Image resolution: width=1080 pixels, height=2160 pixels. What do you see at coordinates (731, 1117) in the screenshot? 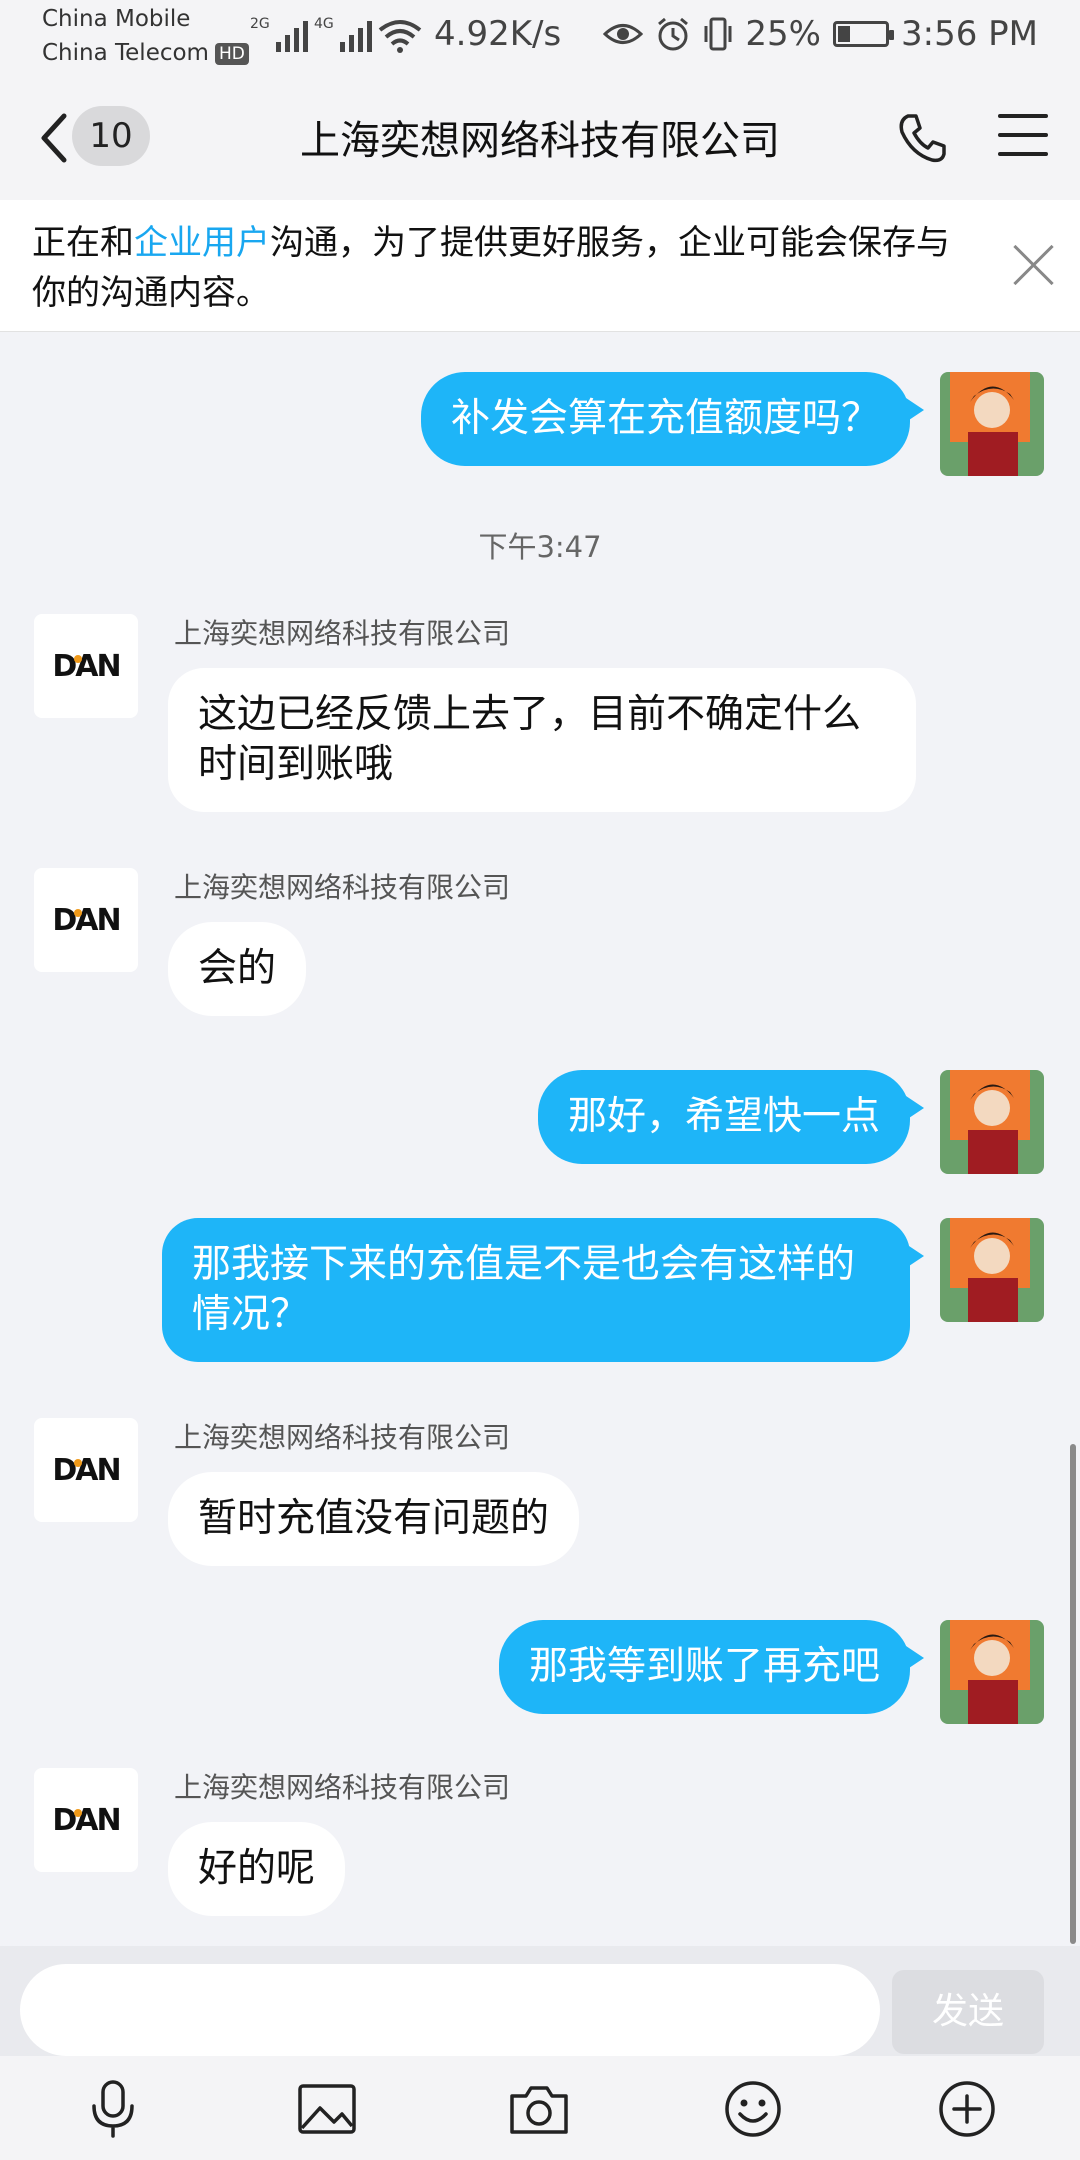
I see `outgoing-message-bubble: 那好，希望快一点` at bounding box center [731, 1117].